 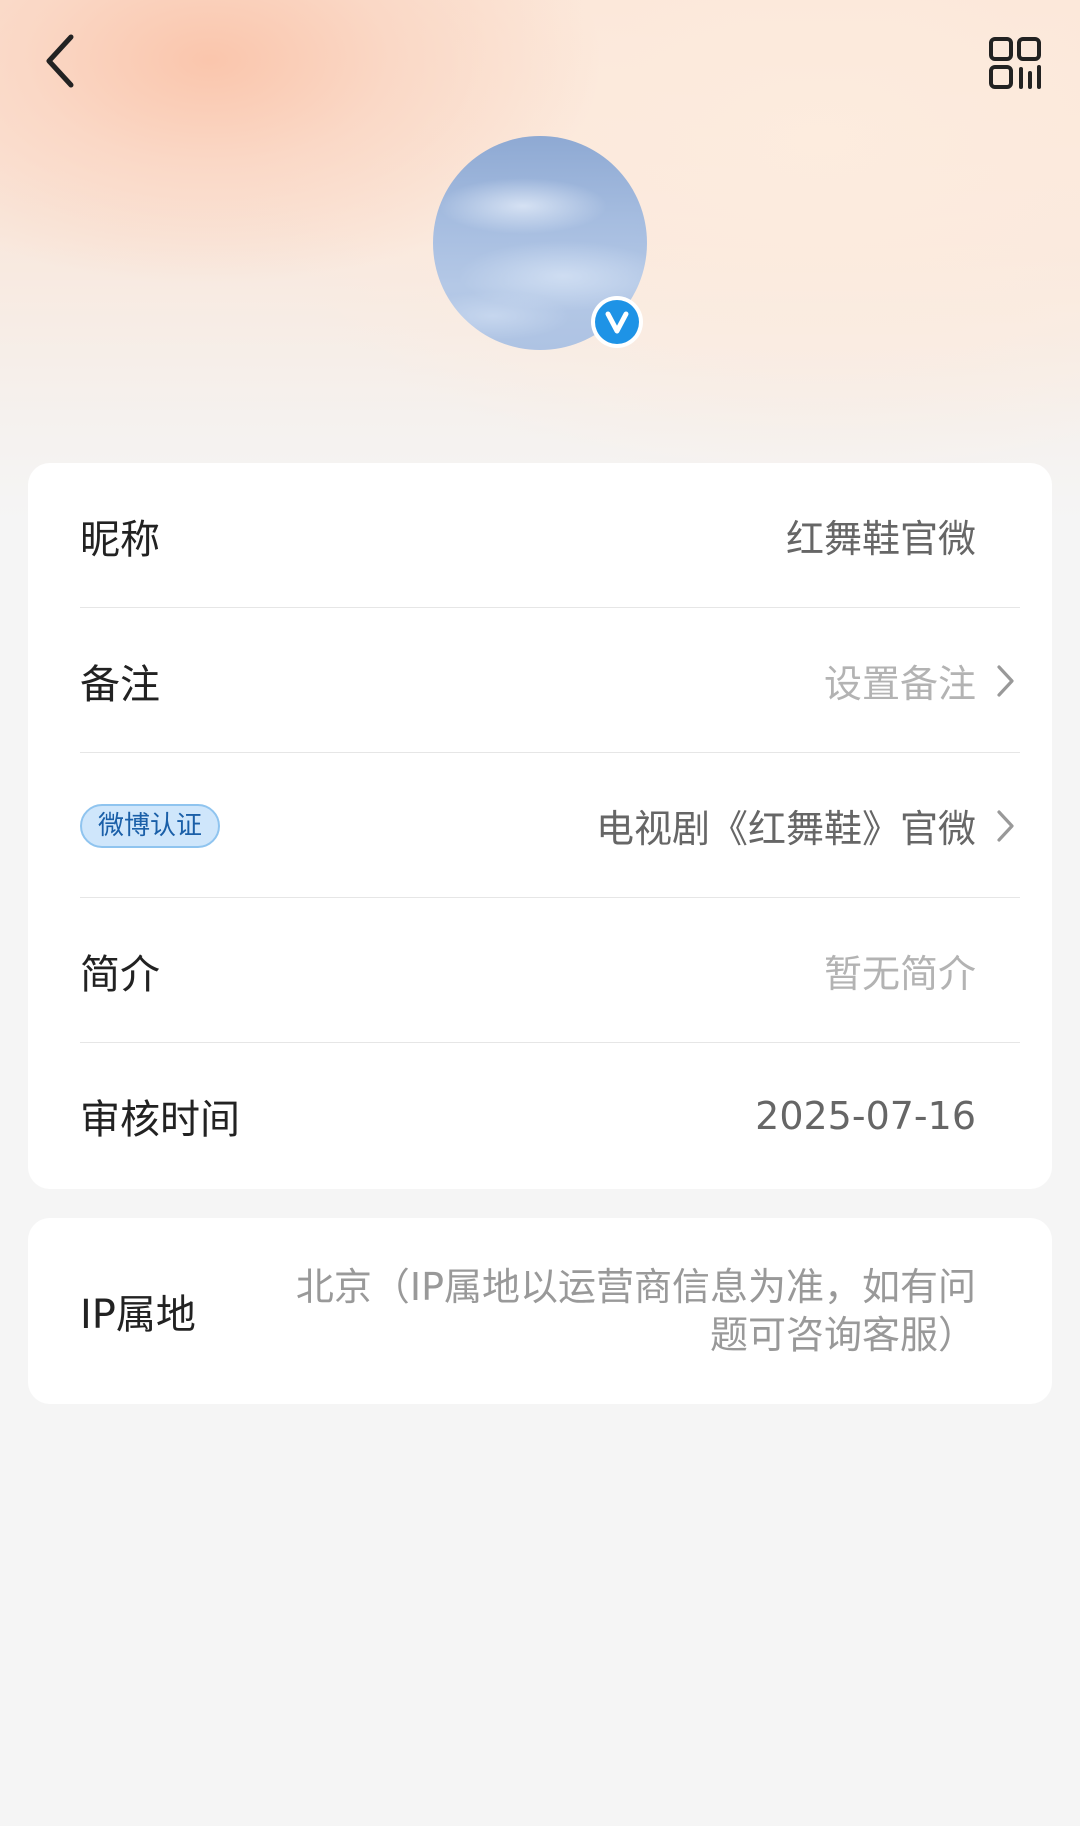 I want to click on bio-value: 暂无简介, so click(x=899, y=974).